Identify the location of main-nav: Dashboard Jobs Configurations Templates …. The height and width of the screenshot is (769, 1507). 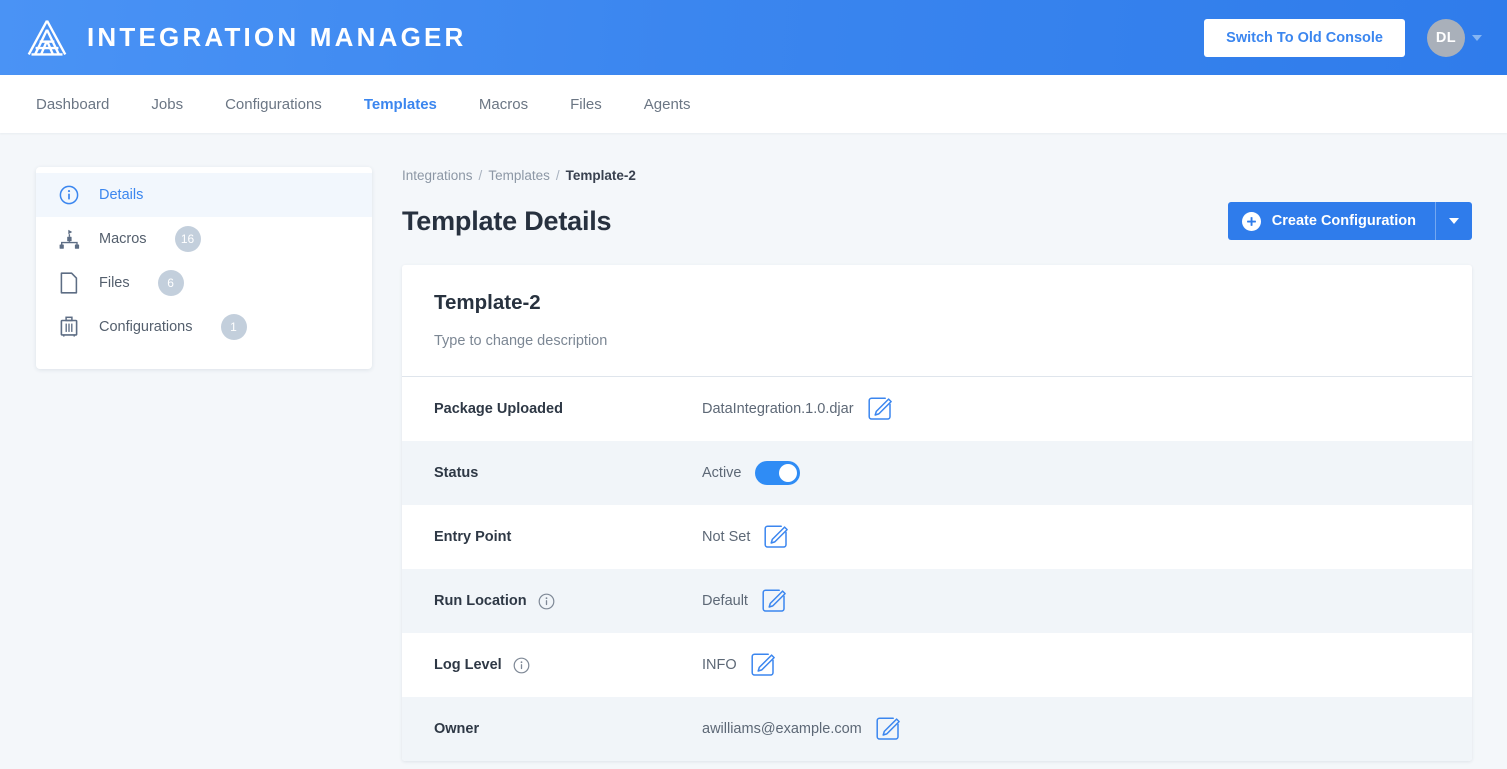
(753, 104).